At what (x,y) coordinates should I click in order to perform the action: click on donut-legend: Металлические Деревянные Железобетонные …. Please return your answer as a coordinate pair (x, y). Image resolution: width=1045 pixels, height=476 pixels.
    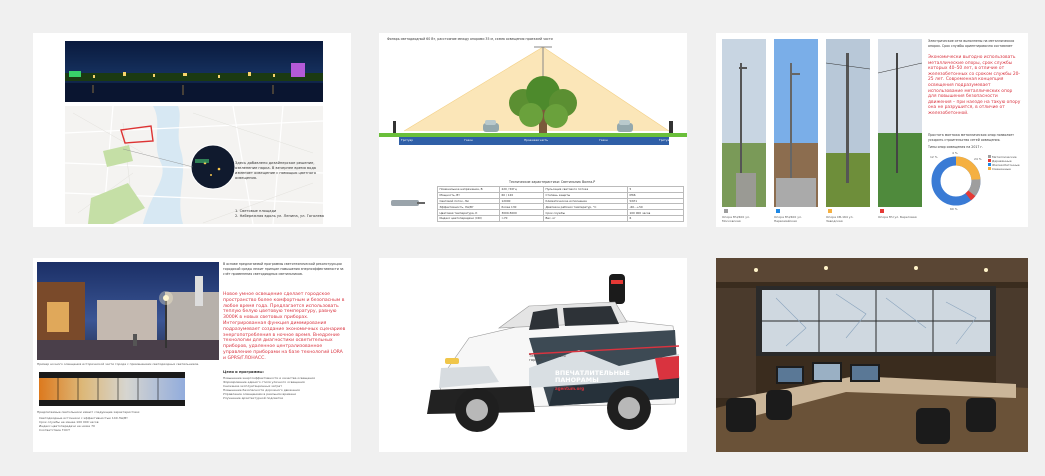
    Looking at the image, I should click on (1008, 163).